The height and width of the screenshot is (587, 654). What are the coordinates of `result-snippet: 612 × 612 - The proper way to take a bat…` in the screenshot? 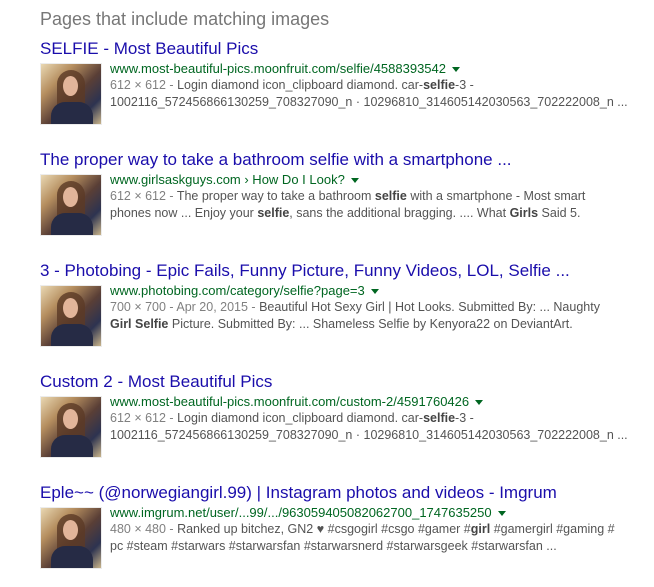 It's located at (348, 204).